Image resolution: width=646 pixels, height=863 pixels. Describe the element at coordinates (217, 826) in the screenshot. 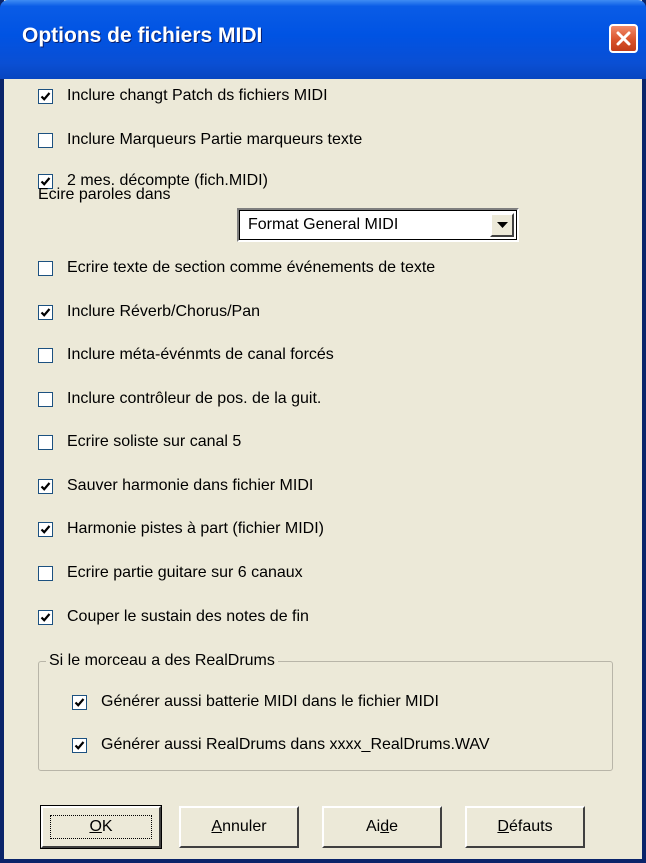

I see `cancel-mnemonic: A` at that location.